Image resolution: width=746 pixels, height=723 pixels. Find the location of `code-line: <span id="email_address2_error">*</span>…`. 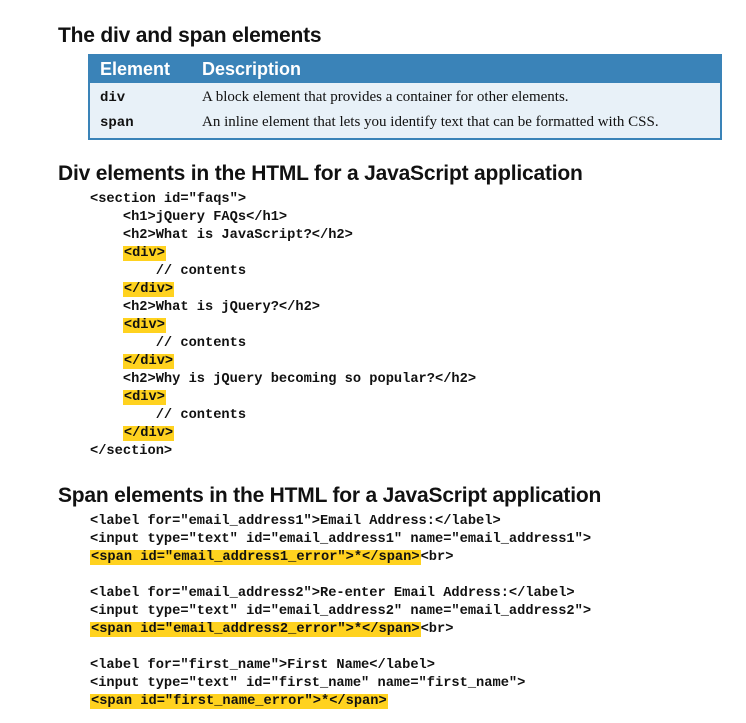

code-line: <span id="email_address2_error">*</span>… is located at coordinates (340, 630).